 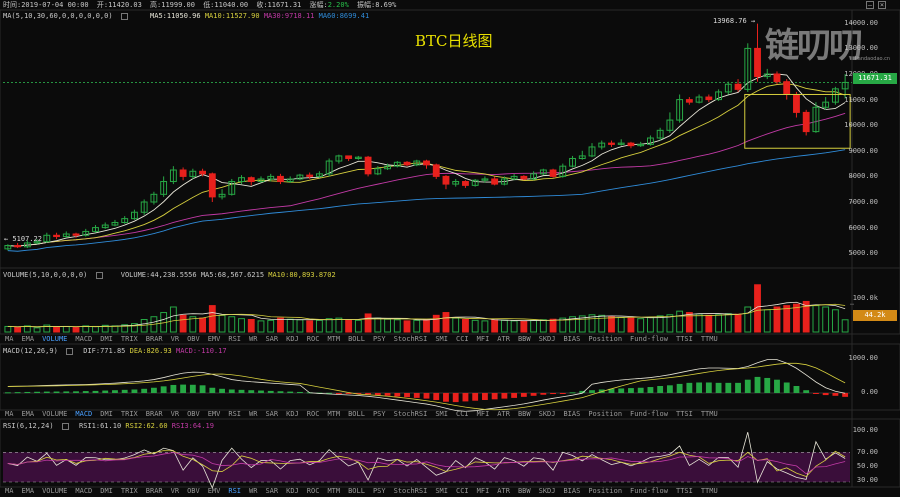 What do you see at coordinates (99, 275) in the screenshot?
I see `volume-settings-icon` at bounding box center [99, 275].